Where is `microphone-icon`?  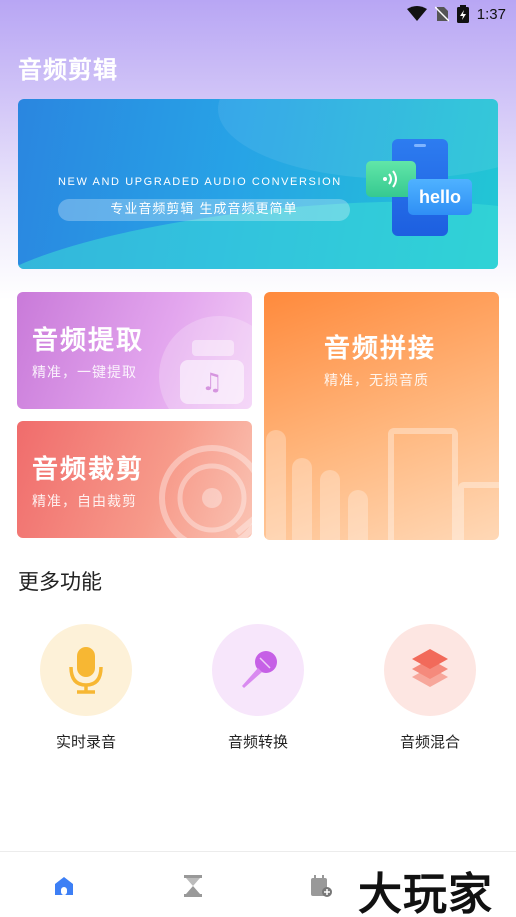 microphone-icon is located at coordinates (86, 670).